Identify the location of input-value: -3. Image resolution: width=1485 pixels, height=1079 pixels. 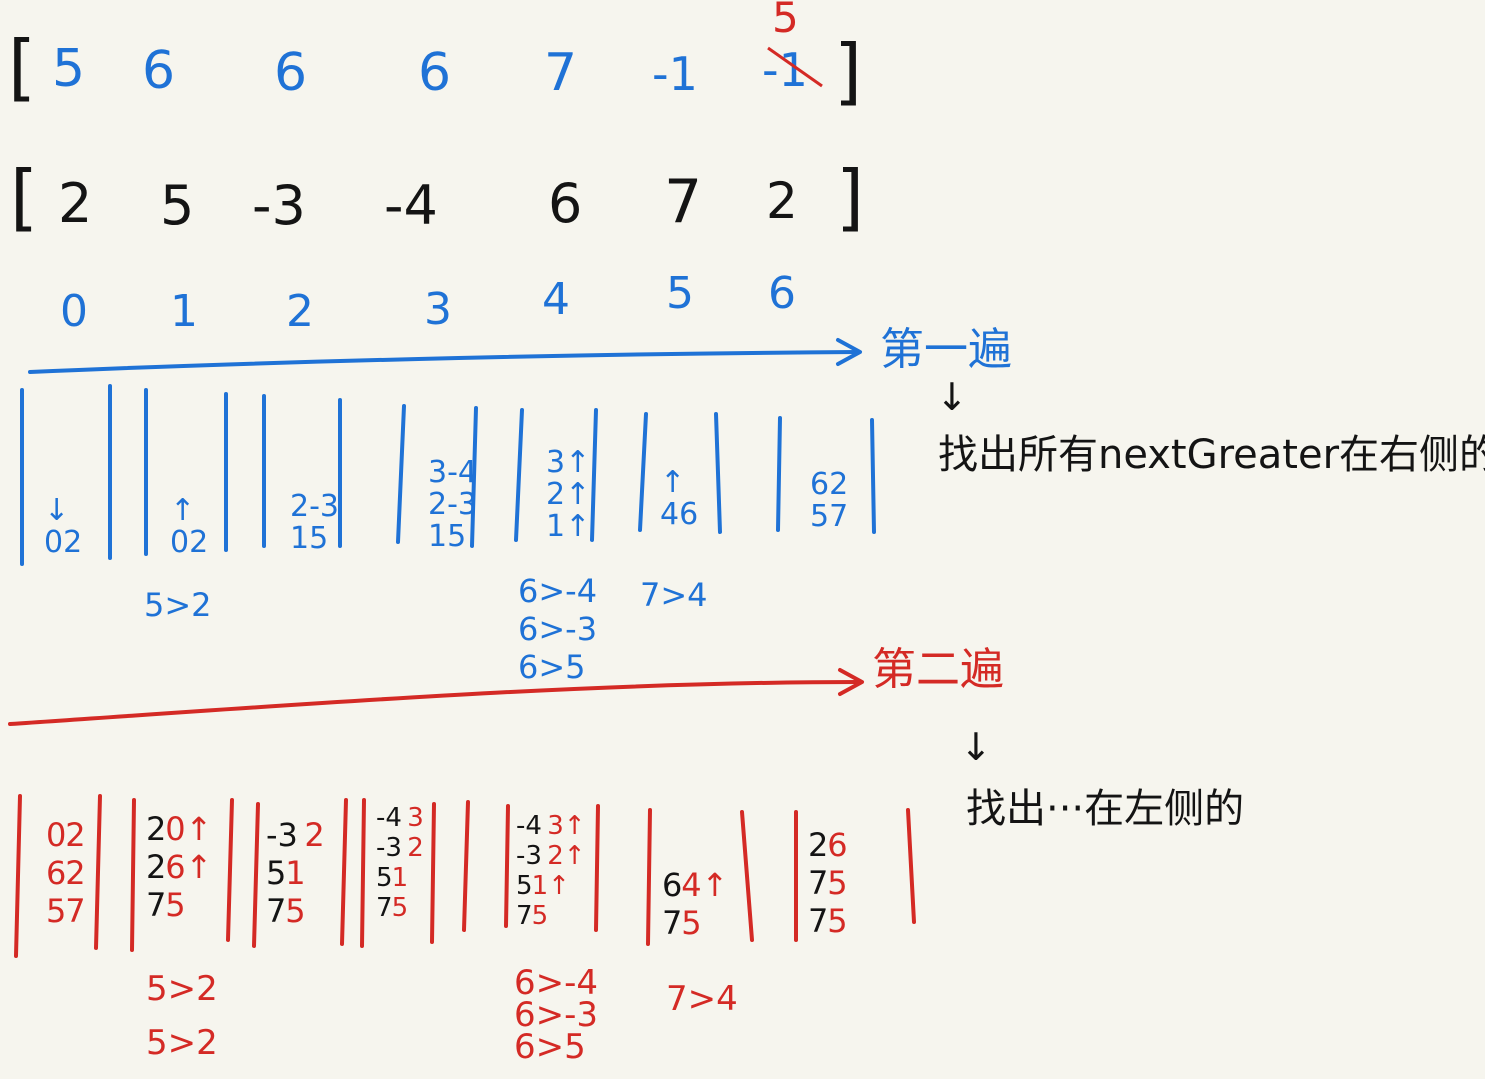
(279, 205).